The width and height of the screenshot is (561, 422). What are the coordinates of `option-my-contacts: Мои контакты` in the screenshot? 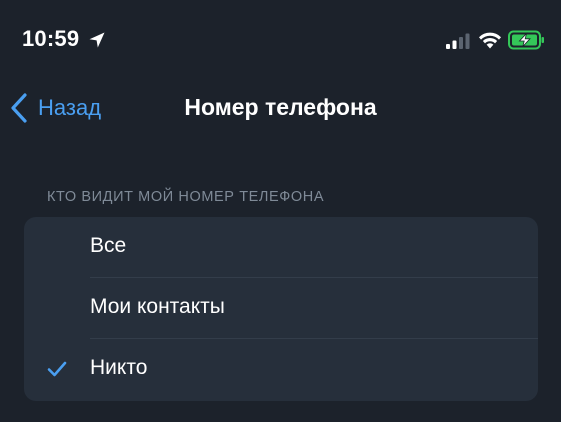 It's located at (281, 308).